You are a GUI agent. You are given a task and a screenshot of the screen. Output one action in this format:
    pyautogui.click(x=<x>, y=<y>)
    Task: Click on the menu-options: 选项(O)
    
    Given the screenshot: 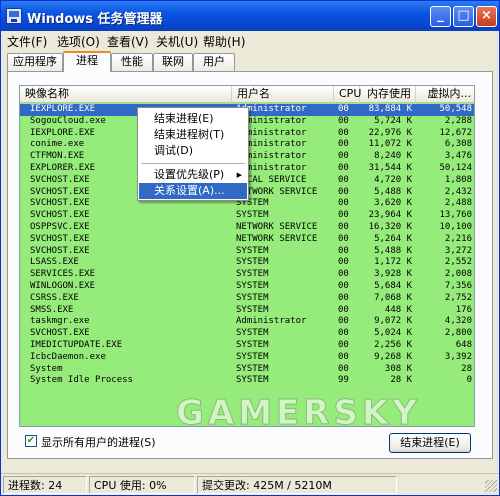 What is the action you would take?
    pyautogui.click(x=78, y=41)
    